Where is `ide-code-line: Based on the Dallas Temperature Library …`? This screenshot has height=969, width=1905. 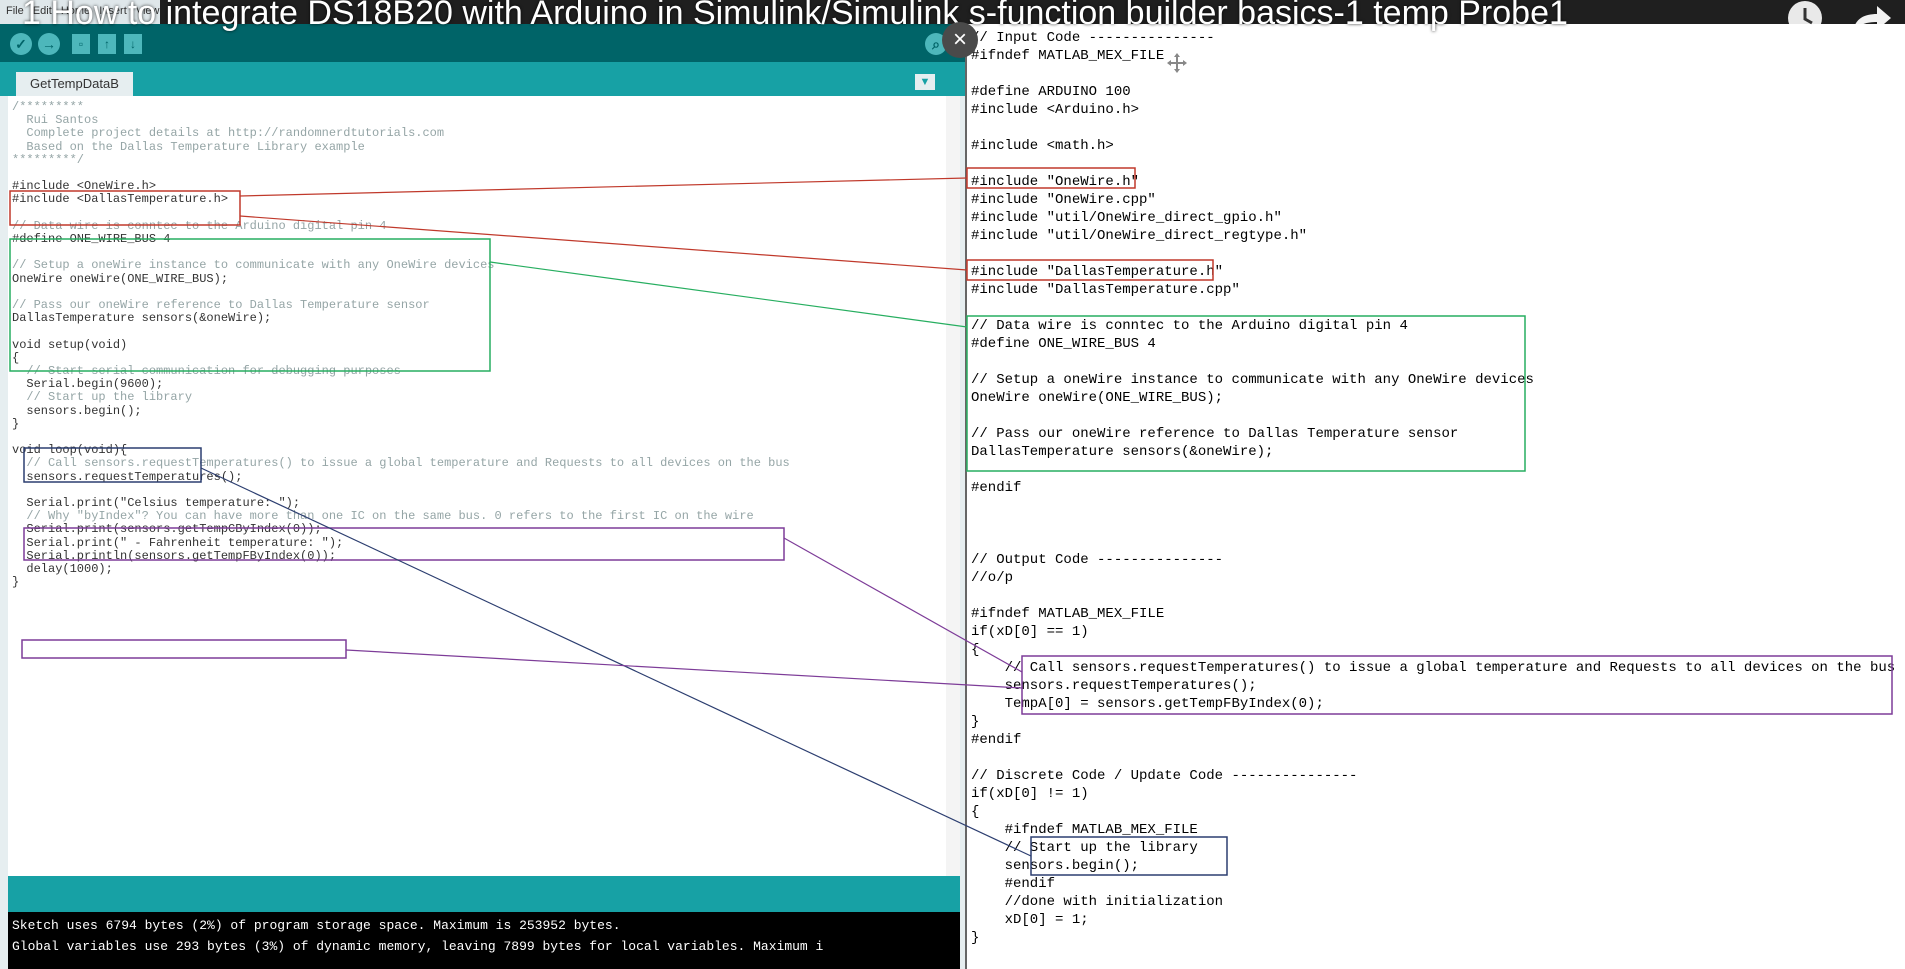 ide-code-line: Based on the Dallas Temperature Library … is located at coordinates (188, 146).